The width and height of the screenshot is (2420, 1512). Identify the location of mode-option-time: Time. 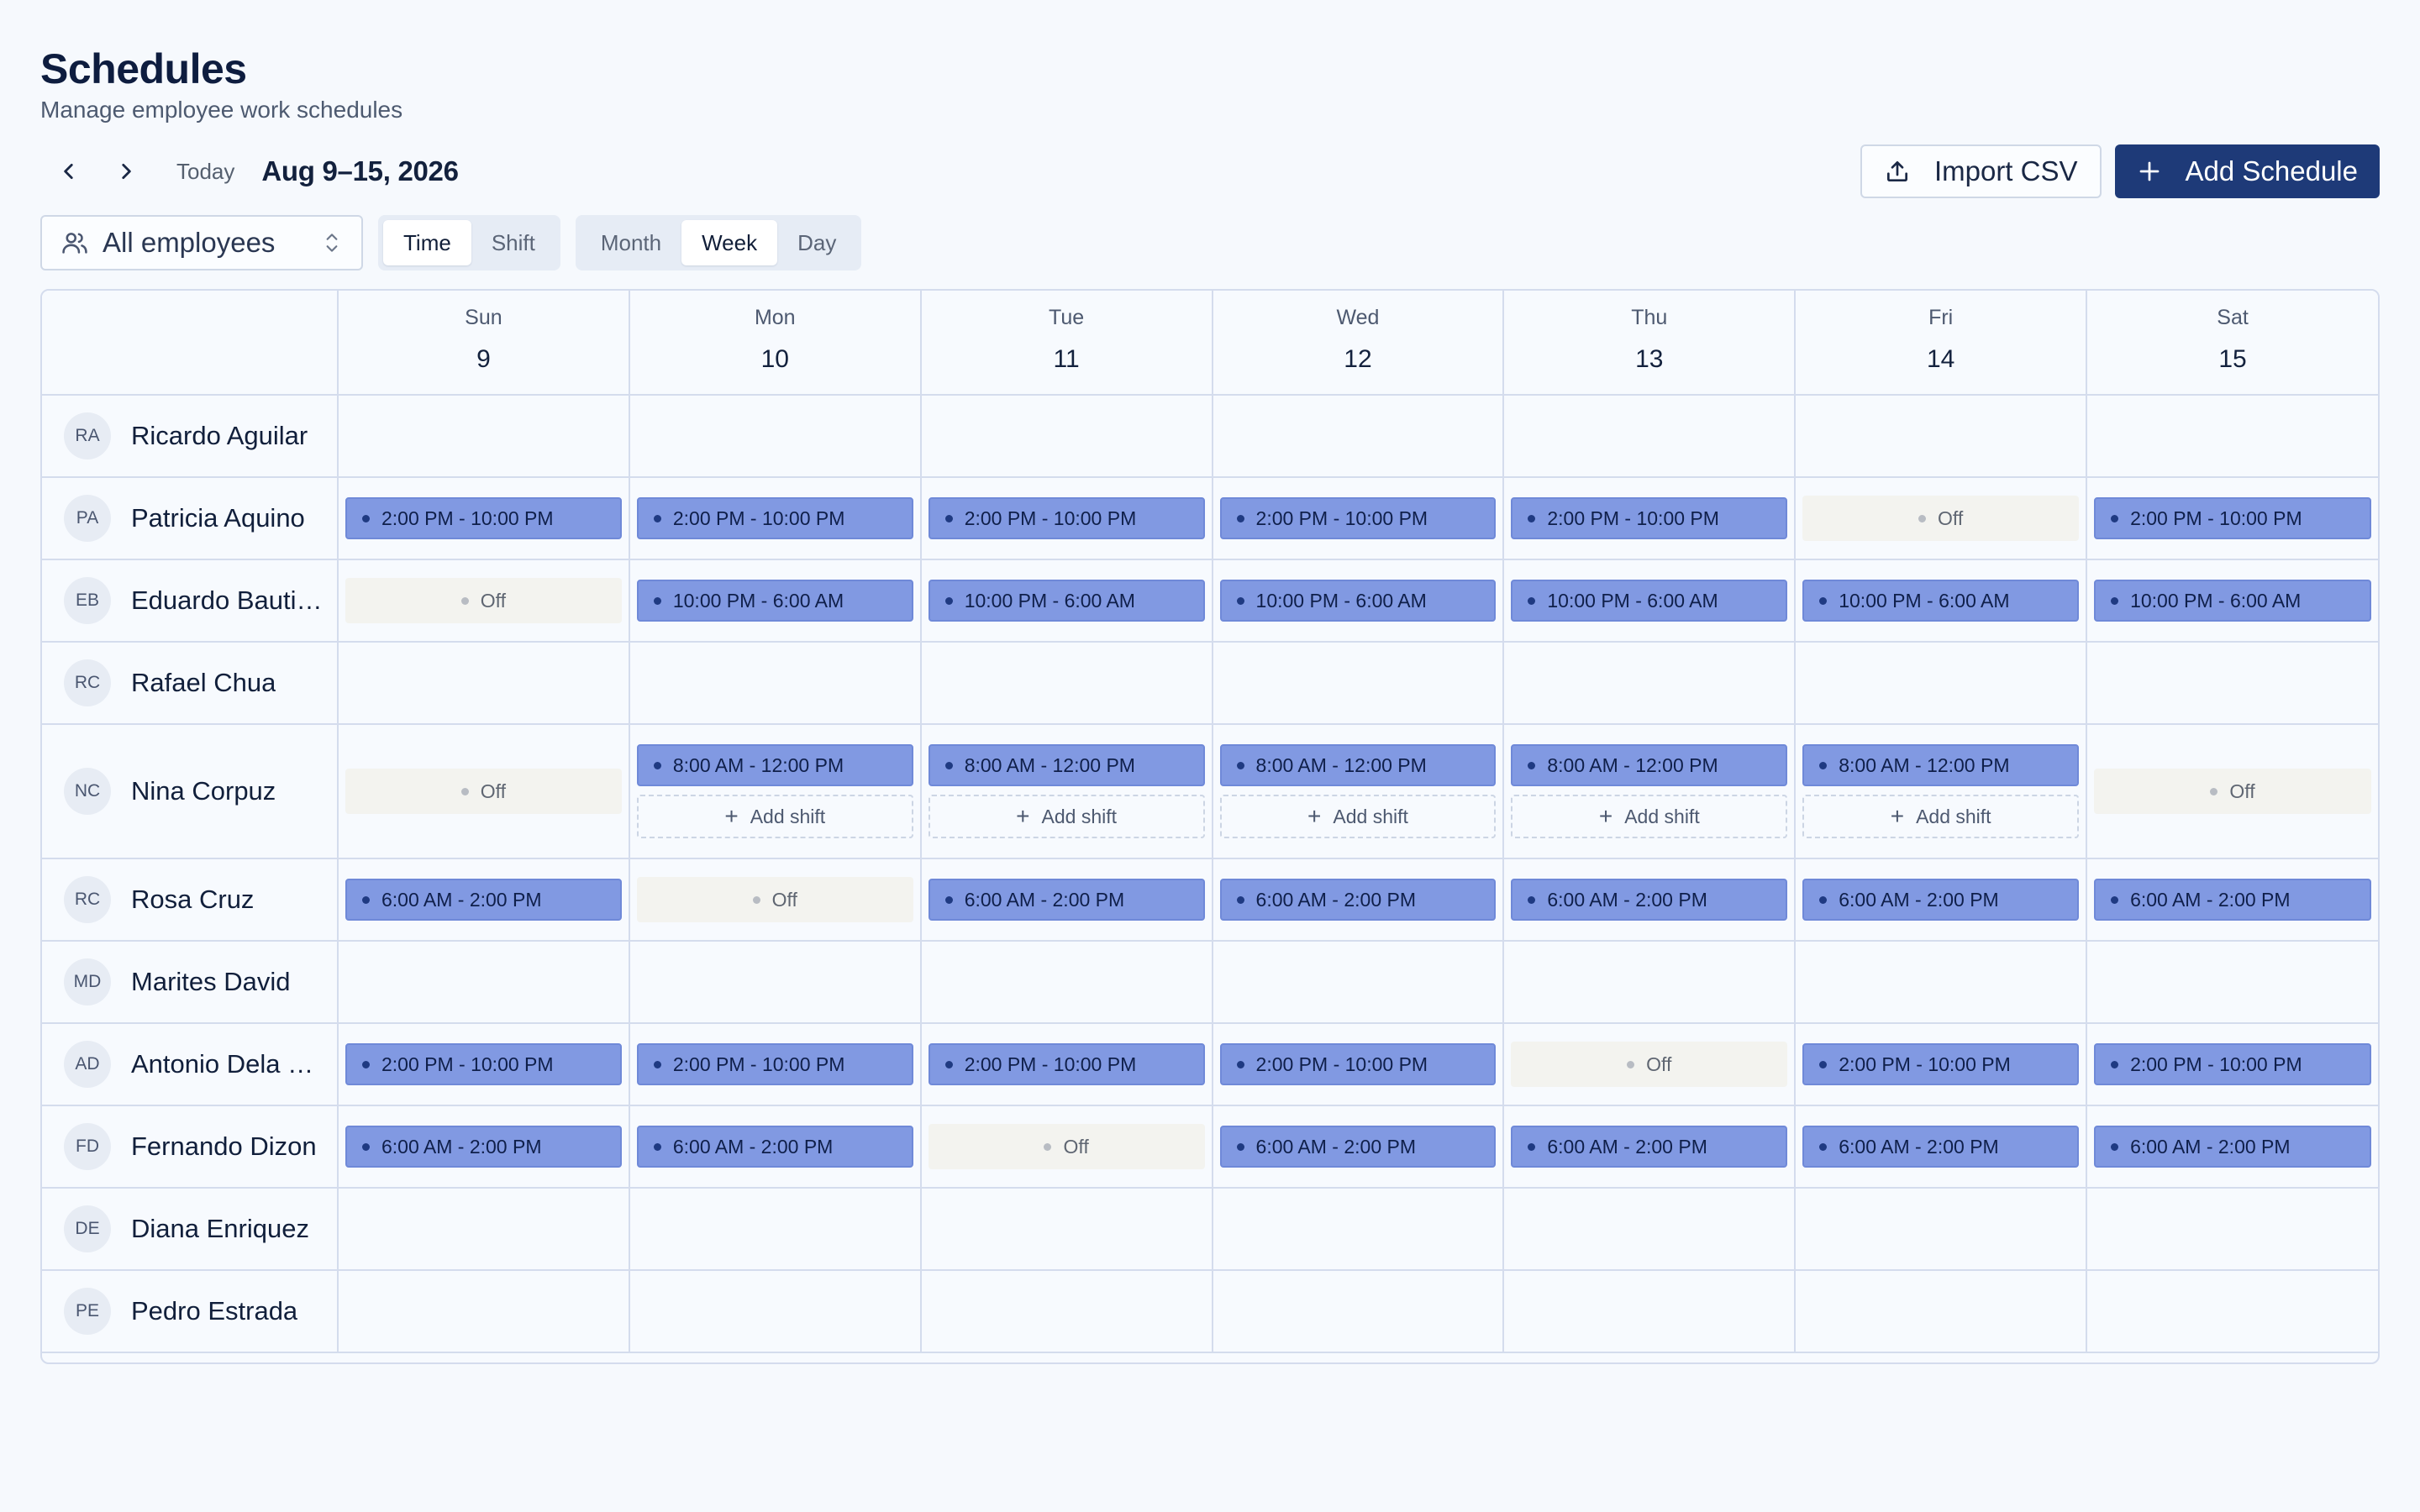
(427, 242).